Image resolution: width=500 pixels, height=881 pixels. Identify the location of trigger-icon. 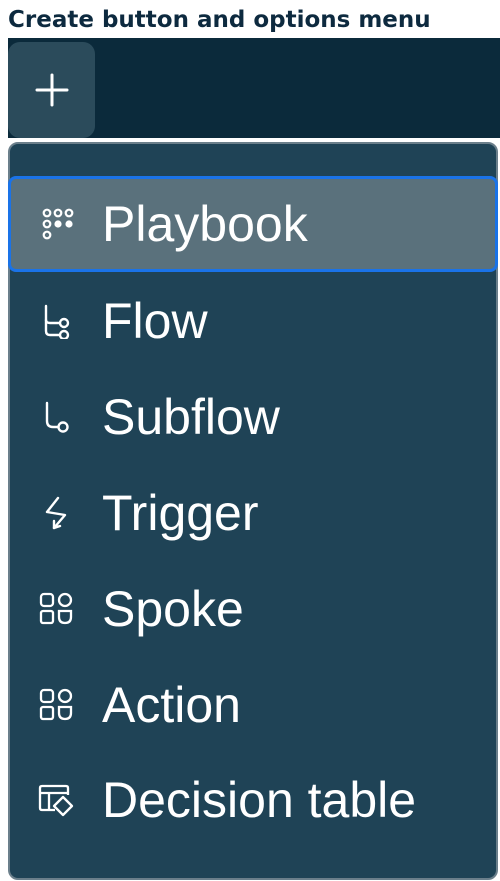
(56, 513).